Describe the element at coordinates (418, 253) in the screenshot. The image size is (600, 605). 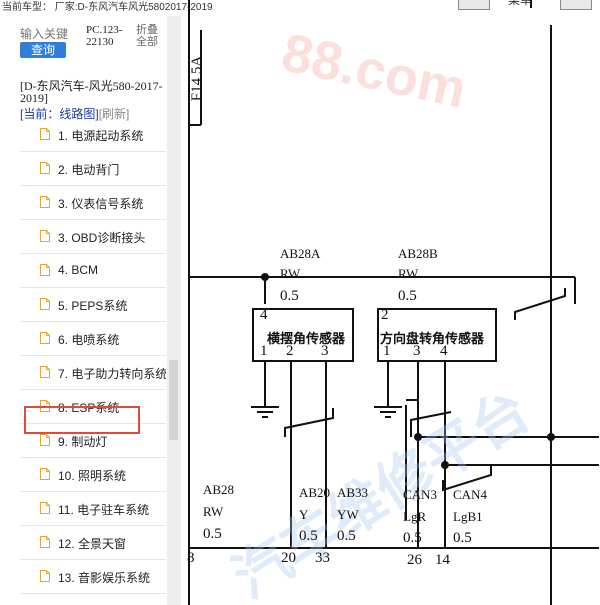
I see `connector-b-name: AB28B` at that location.